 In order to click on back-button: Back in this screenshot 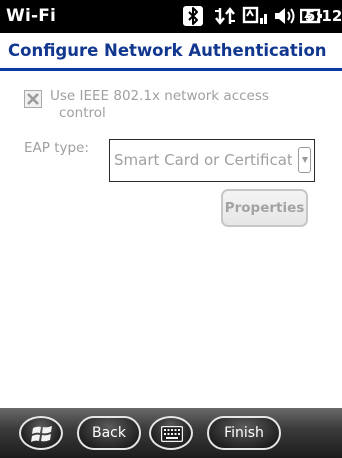, I will do `click(109, 433)`.